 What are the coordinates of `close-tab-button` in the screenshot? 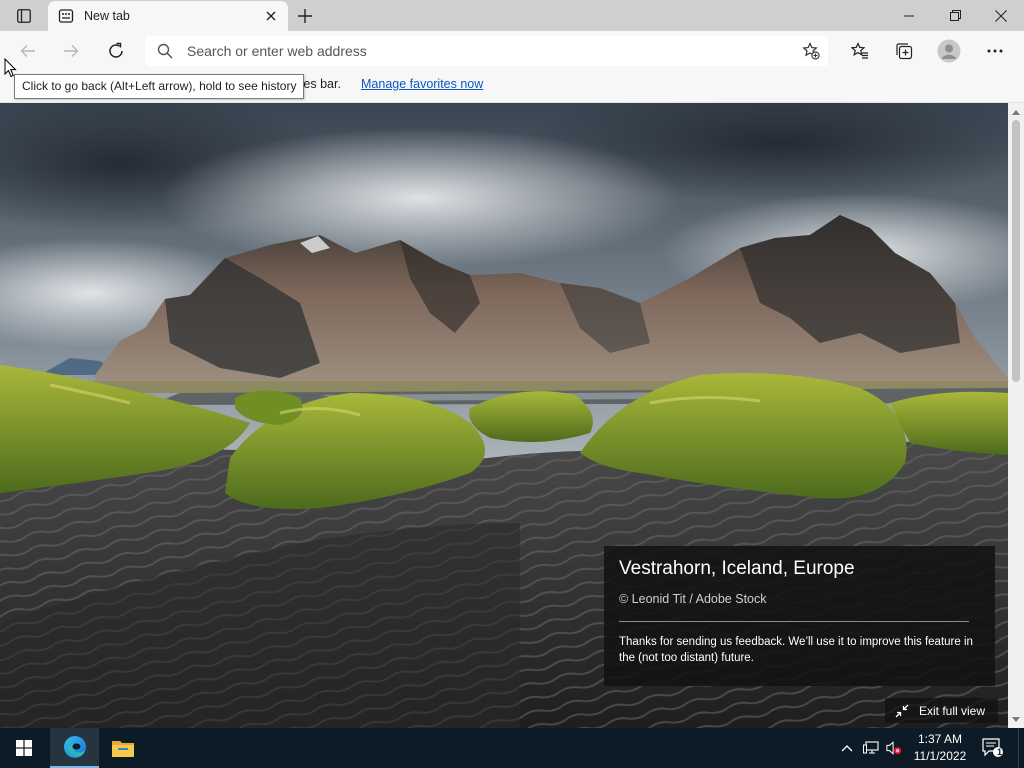 It's located at (271, 16).